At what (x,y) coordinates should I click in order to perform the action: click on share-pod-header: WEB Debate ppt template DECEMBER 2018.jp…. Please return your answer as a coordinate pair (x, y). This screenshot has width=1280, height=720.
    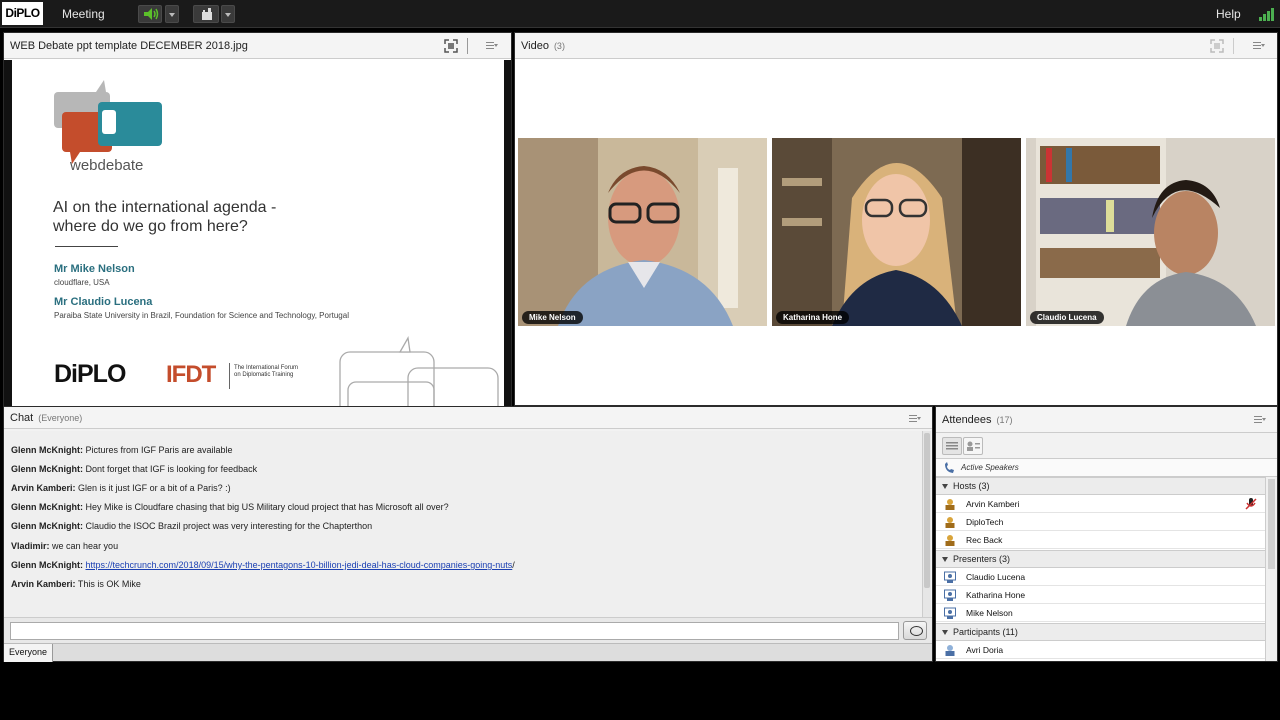
    Looking at the image, I should click on (257, 46).